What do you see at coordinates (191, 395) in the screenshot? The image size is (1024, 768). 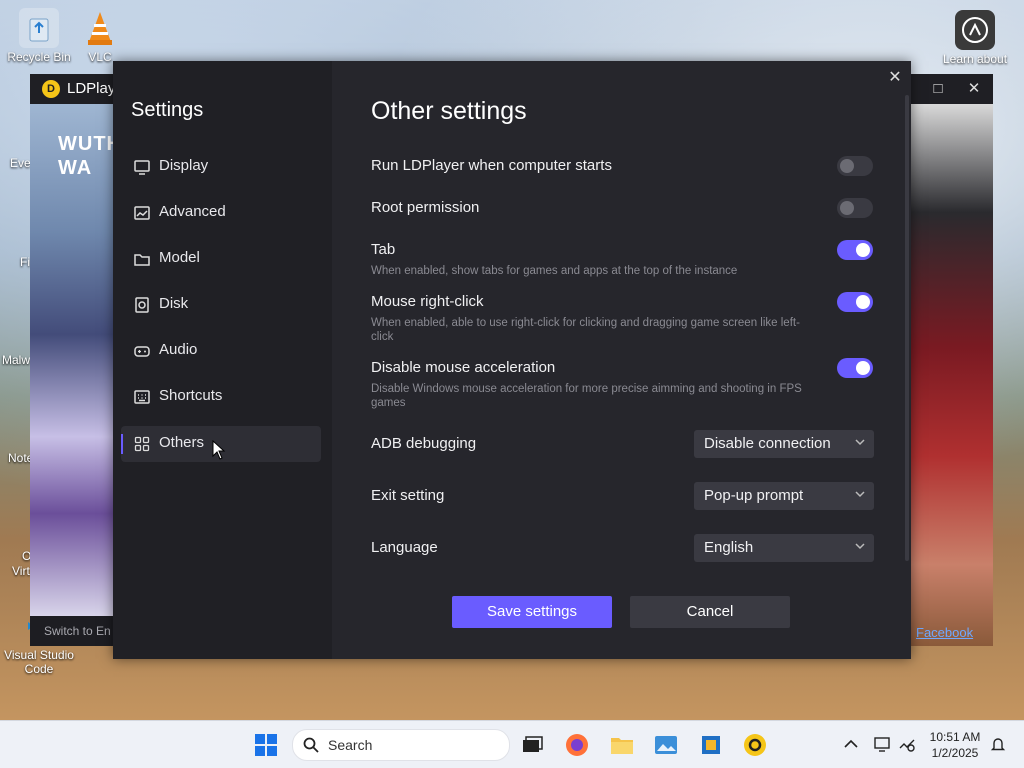 I see `nav-label-shortcuts: Shortcuts` at bounding box center [191, 395].